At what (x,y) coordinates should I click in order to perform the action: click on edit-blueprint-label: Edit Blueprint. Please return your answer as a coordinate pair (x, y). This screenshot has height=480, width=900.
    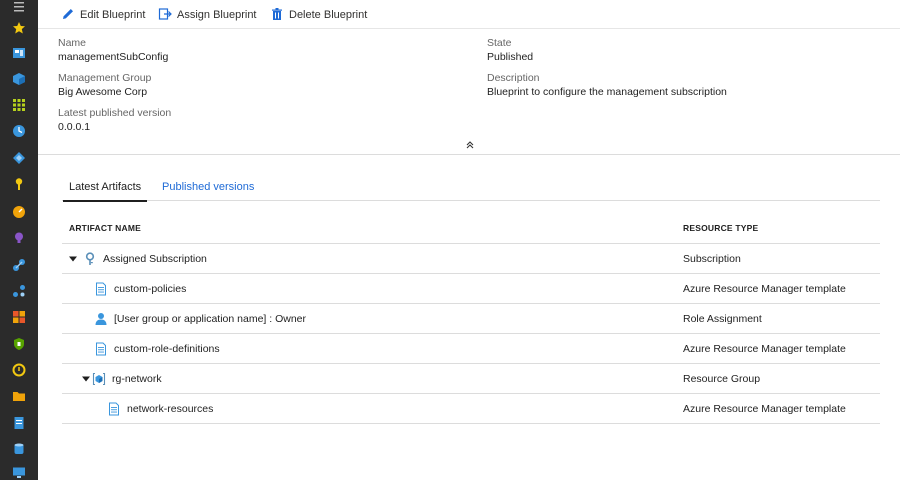
    Looking at the image, I should click on (113, 15).